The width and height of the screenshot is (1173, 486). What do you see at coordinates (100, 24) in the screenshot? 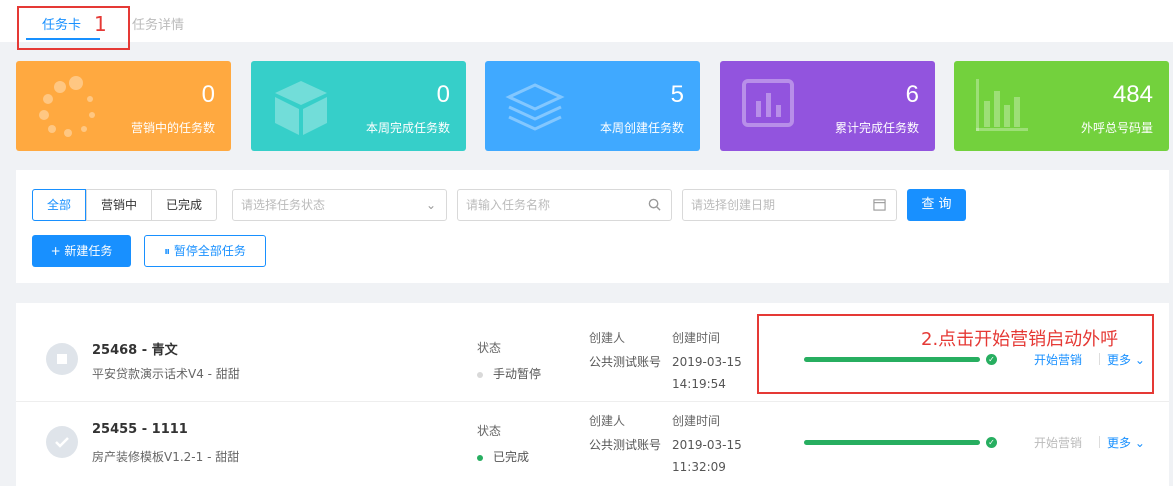
I see `annotation-number-1: 1` at bounding box center [100, 24].